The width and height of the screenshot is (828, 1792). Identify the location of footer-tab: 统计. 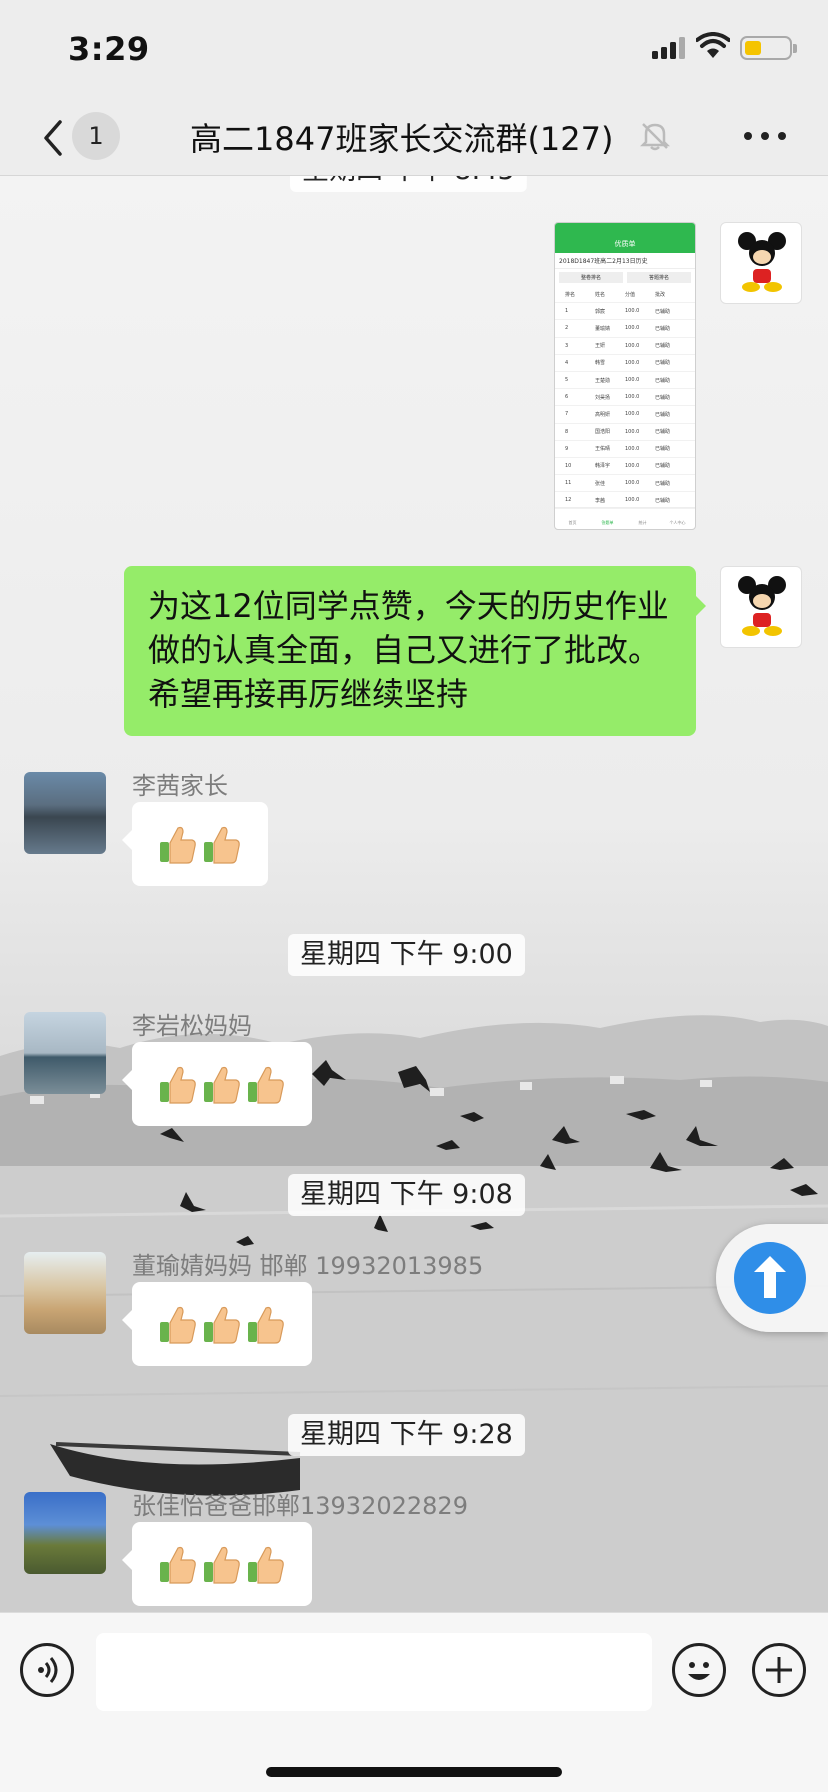
(642, 522).